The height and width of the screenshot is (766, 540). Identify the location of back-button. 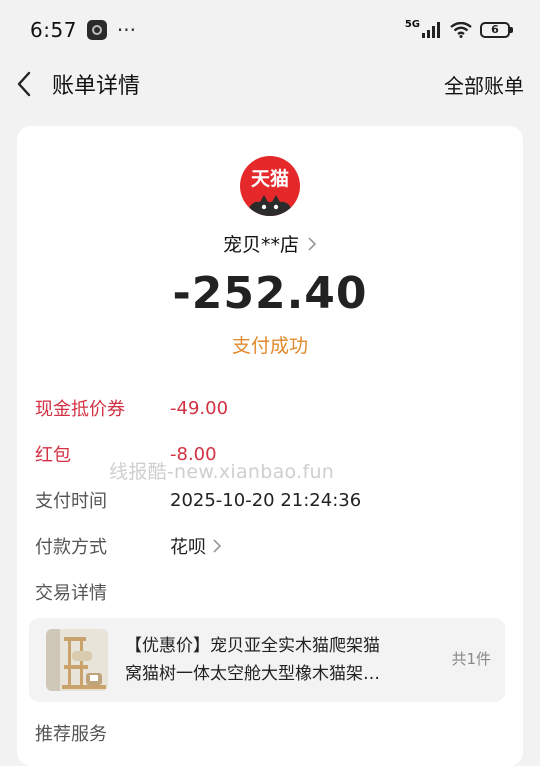
(31, 84).